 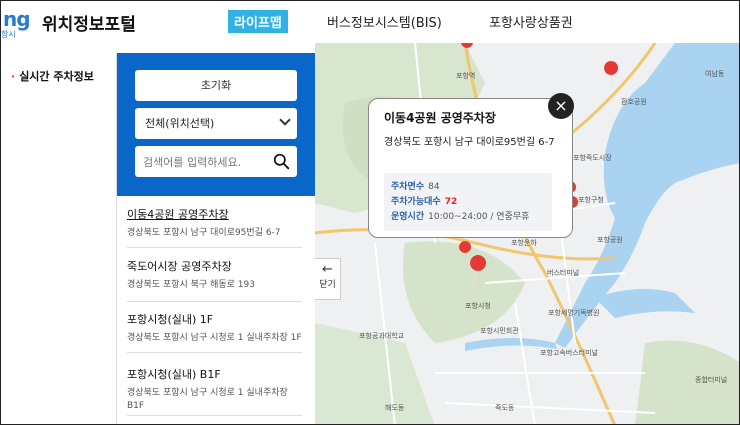 I want to click on menu-item-parking: · 실시간 주차정보, so click(x=52, y=76).